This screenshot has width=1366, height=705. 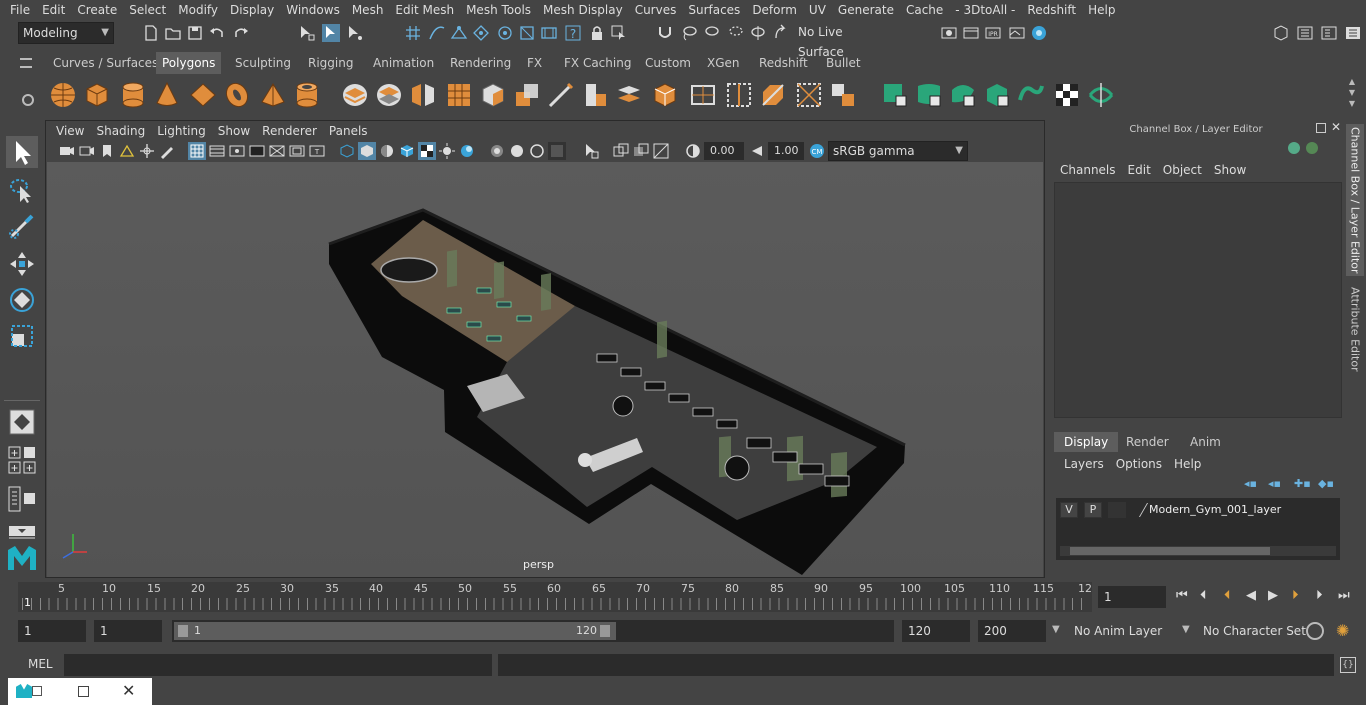 What do you see at coordinates (505, 33) in the screenshot?
I see `snap-to-view-plane-icon` at bounding box center [505, 33].